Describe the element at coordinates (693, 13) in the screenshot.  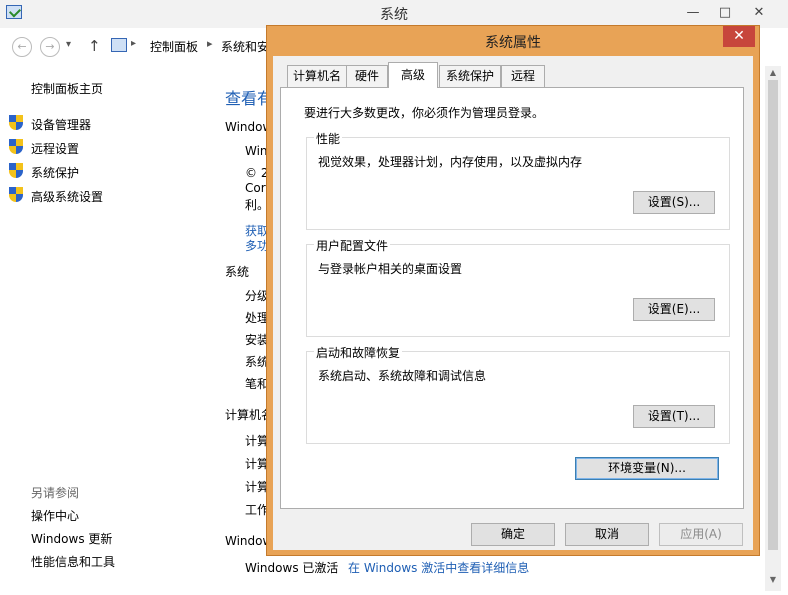
I see `minimize-button: —` at that location.